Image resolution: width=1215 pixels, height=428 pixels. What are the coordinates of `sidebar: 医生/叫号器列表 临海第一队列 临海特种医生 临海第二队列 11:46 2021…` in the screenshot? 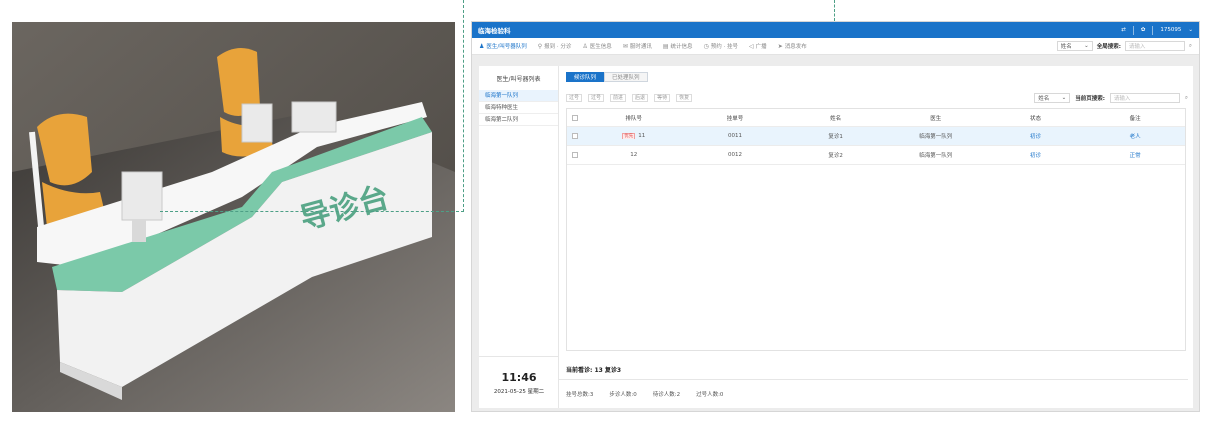 It's located at (519, 237).